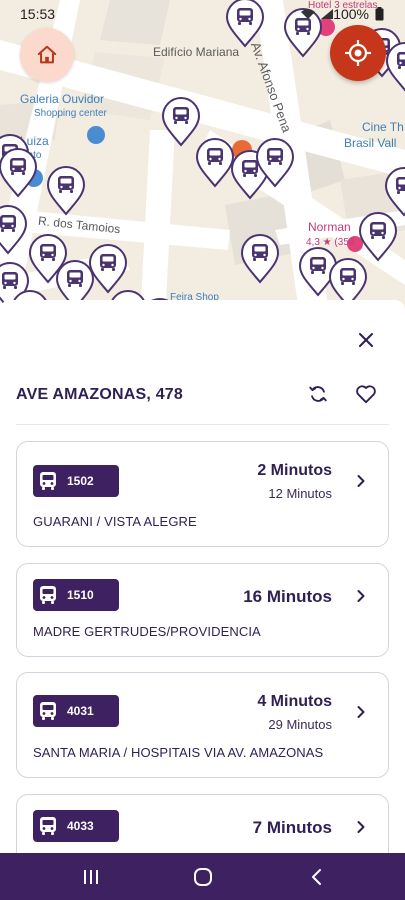 Image resolution: width=405 pixels, height=900 pixels. I want to click on back-button, so click(317, 877).